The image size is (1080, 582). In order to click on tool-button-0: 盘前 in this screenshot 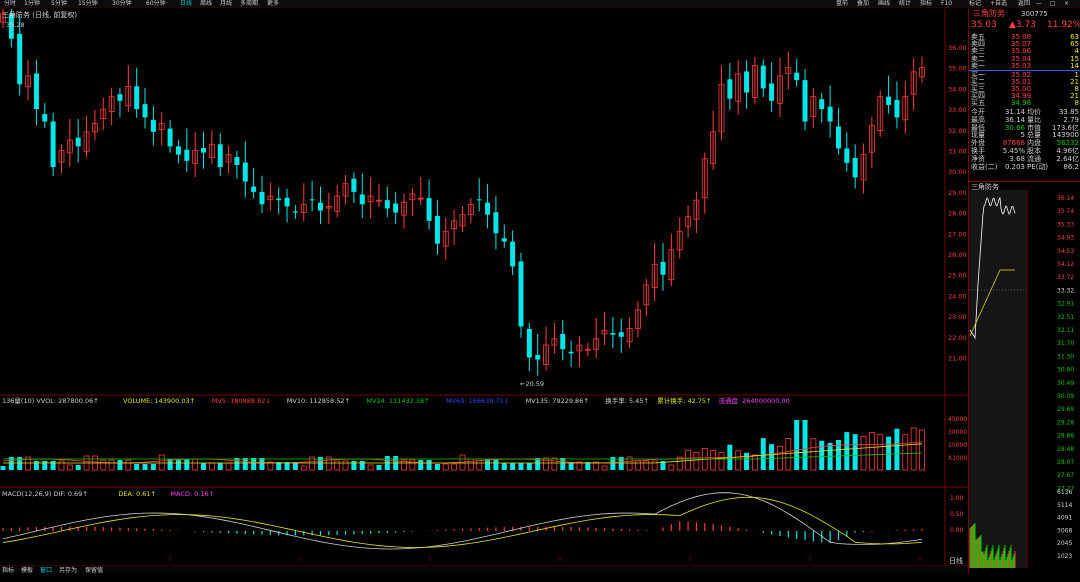, I will do `click(842, 4)`.